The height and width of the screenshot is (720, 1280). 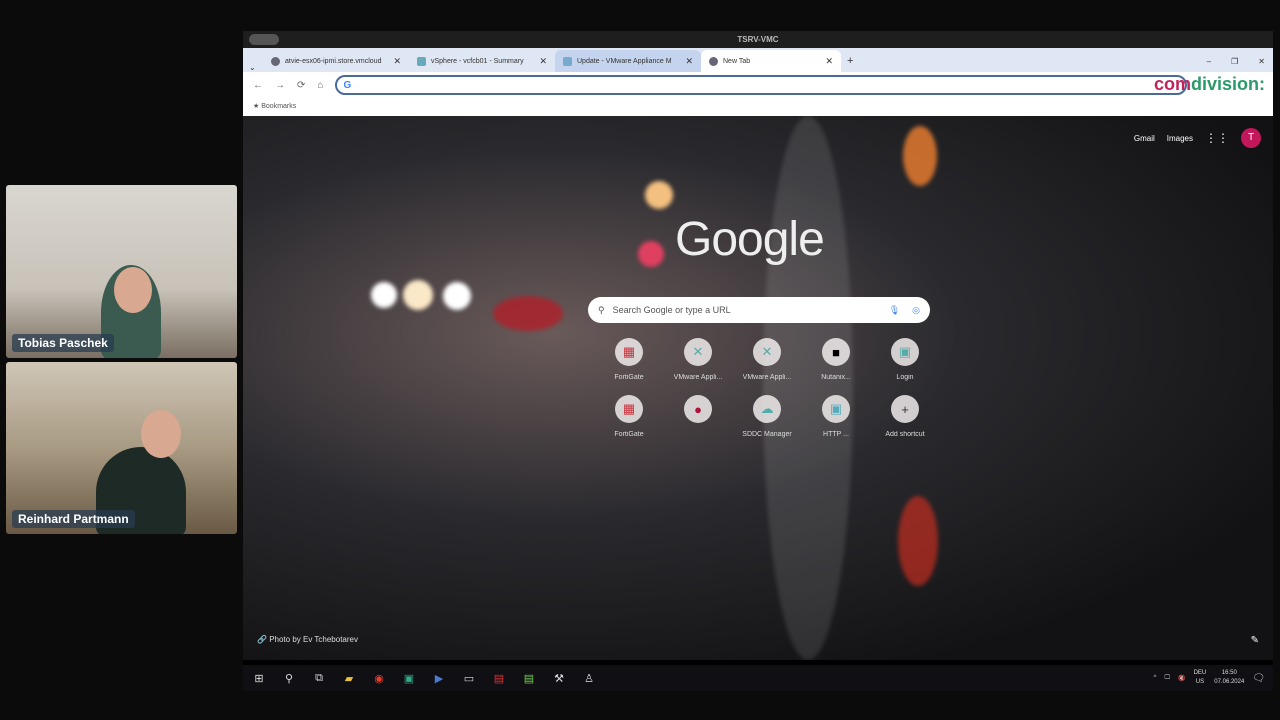 I want to click on mic-icon: 🎙, so click(x=894, y=310).